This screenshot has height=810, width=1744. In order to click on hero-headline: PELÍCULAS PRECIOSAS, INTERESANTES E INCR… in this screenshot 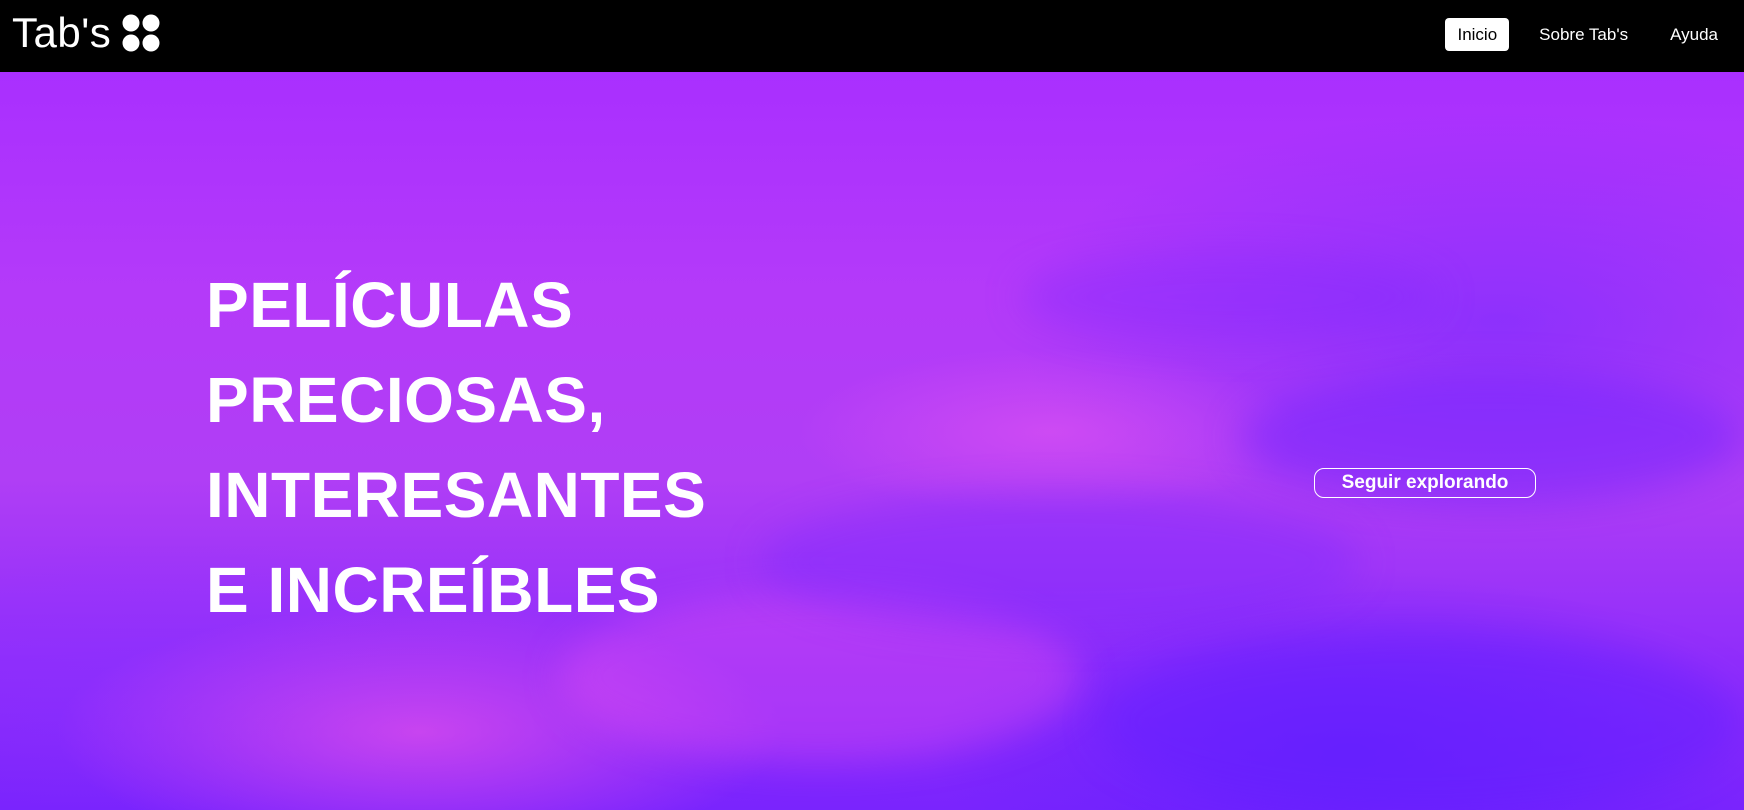, I will do `click(456, 448)`.